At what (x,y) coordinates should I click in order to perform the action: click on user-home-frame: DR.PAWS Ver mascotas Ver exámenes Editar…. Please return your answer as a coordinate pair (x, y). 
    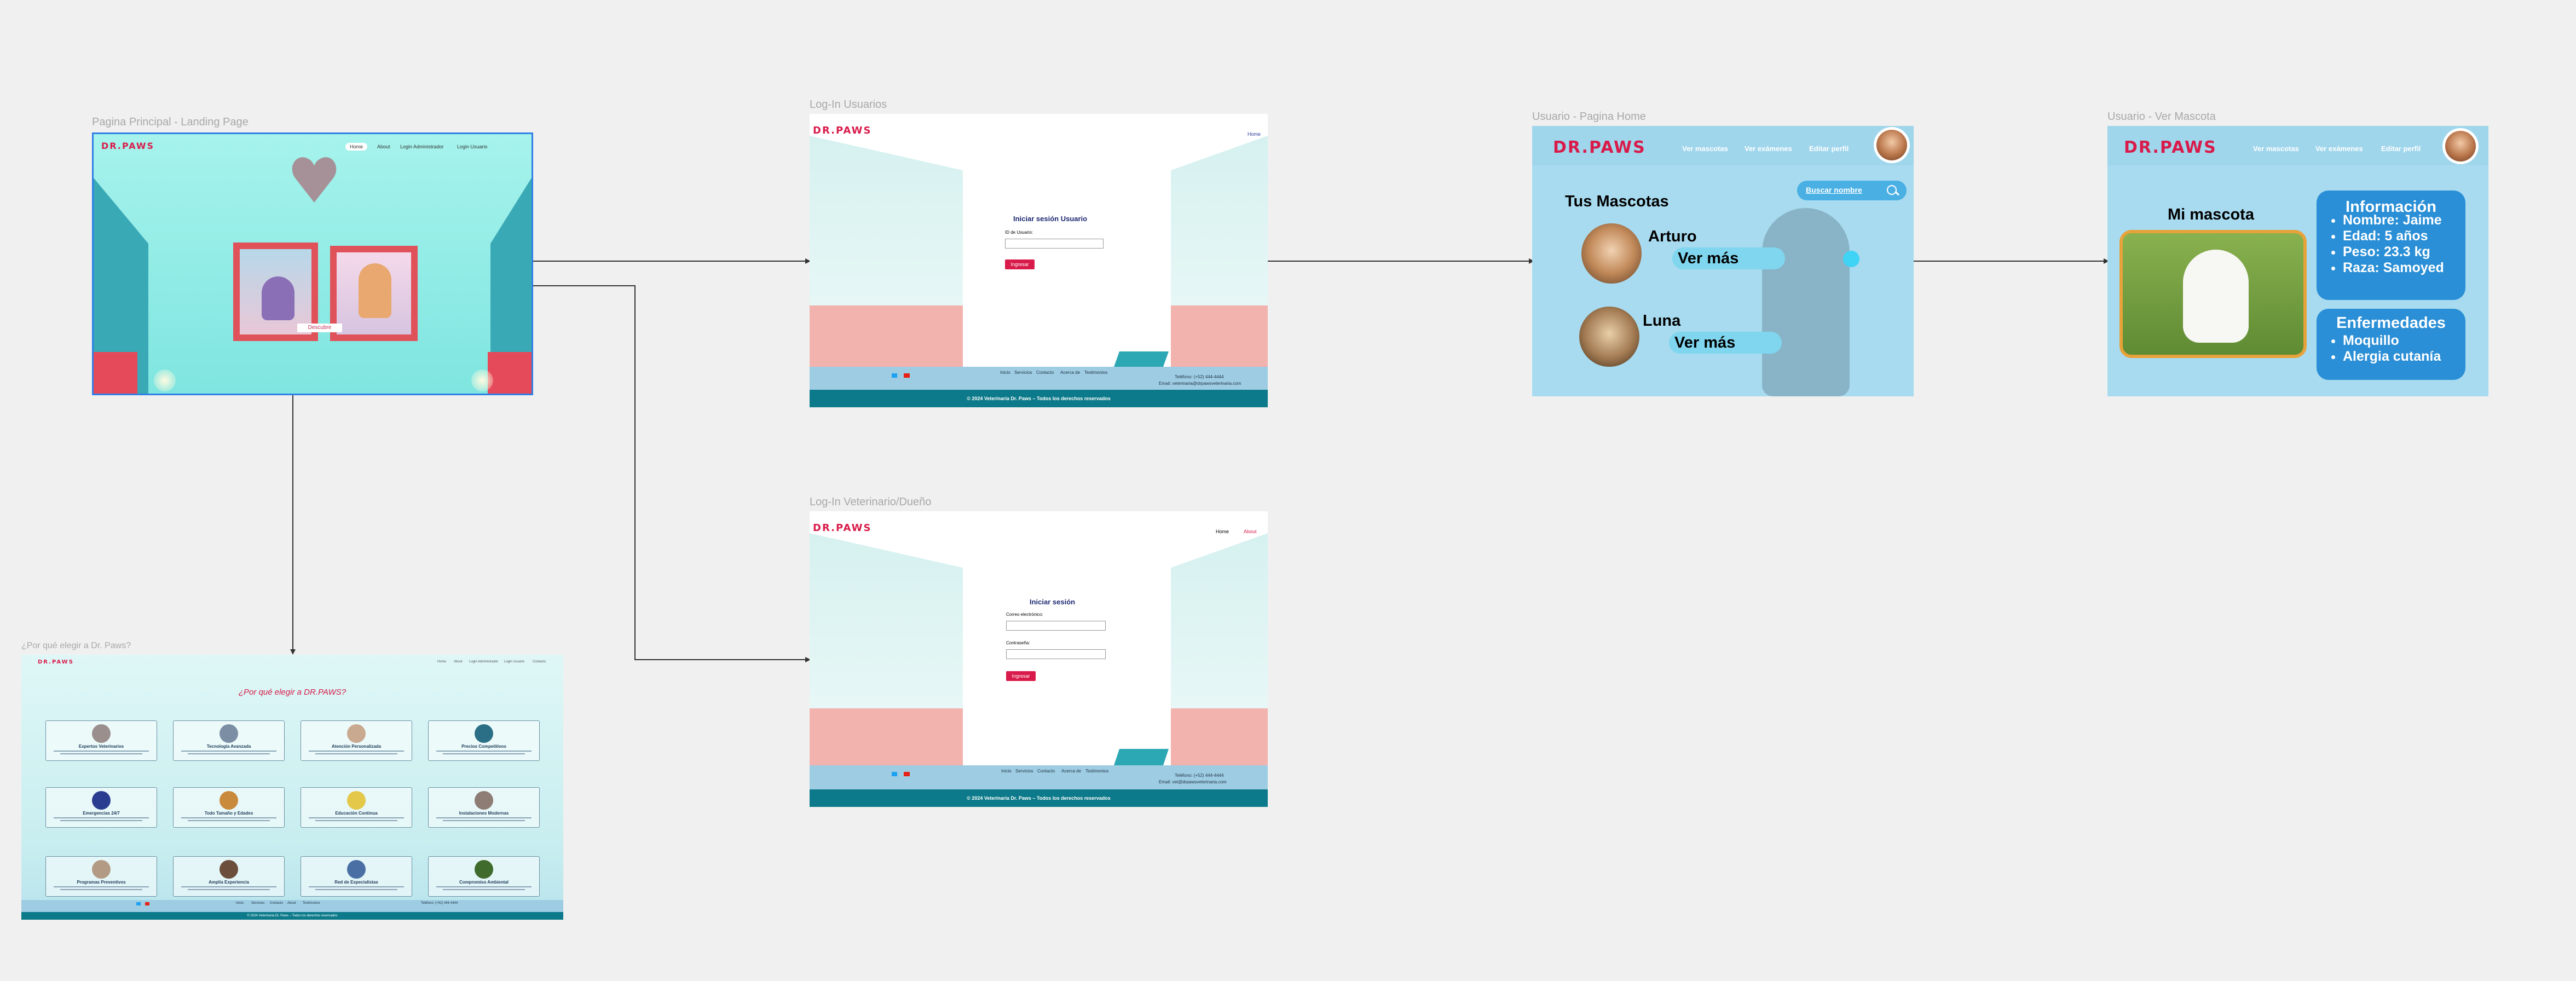
    Looking at the image, I should click on (1723, 261).